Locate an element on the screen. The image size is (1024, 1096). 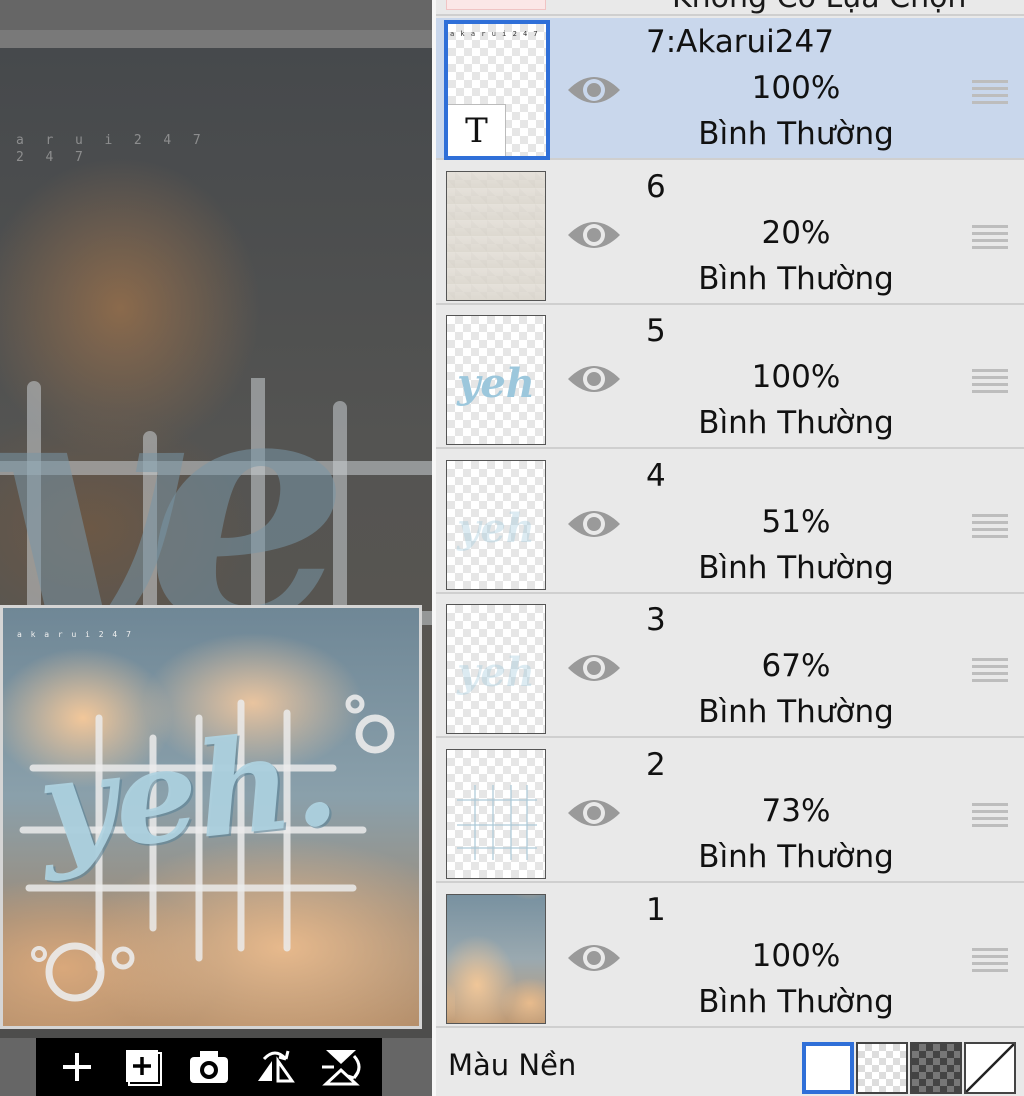
camera-button is located at coordinates (209, 1067).